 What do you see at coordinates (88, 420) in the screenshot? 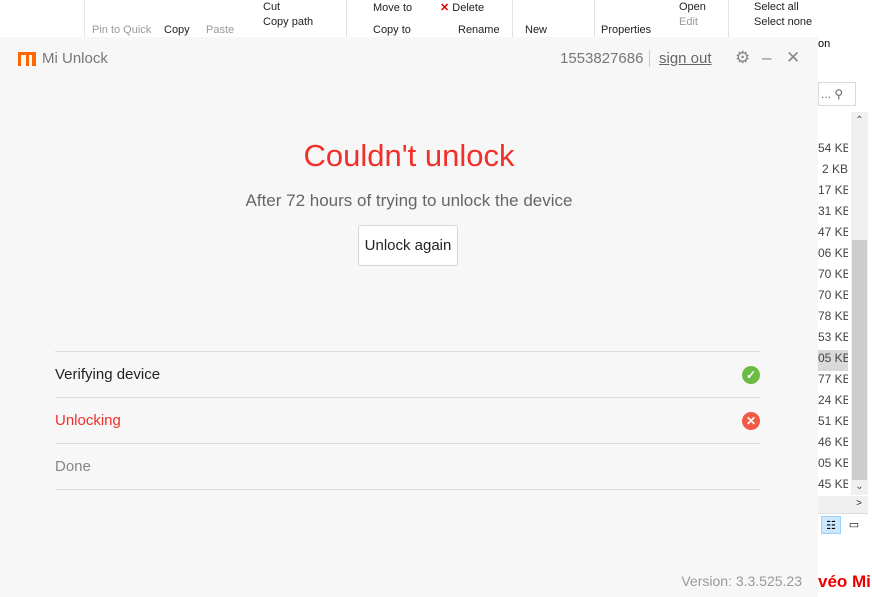
I see `step-label: Unlocking` at bounding box center [88, 420].